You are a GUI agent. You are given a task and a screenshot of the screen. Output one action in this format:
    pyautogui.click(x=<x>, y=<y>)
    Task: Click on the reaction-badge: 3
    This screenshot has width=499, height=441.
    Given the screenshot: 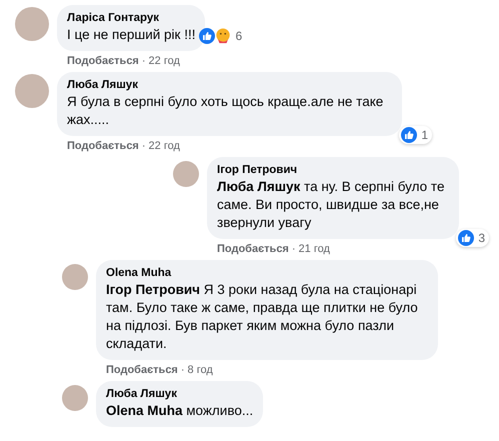 What is the action you would take?
    pyautogui.click(x=472, y=238)
    